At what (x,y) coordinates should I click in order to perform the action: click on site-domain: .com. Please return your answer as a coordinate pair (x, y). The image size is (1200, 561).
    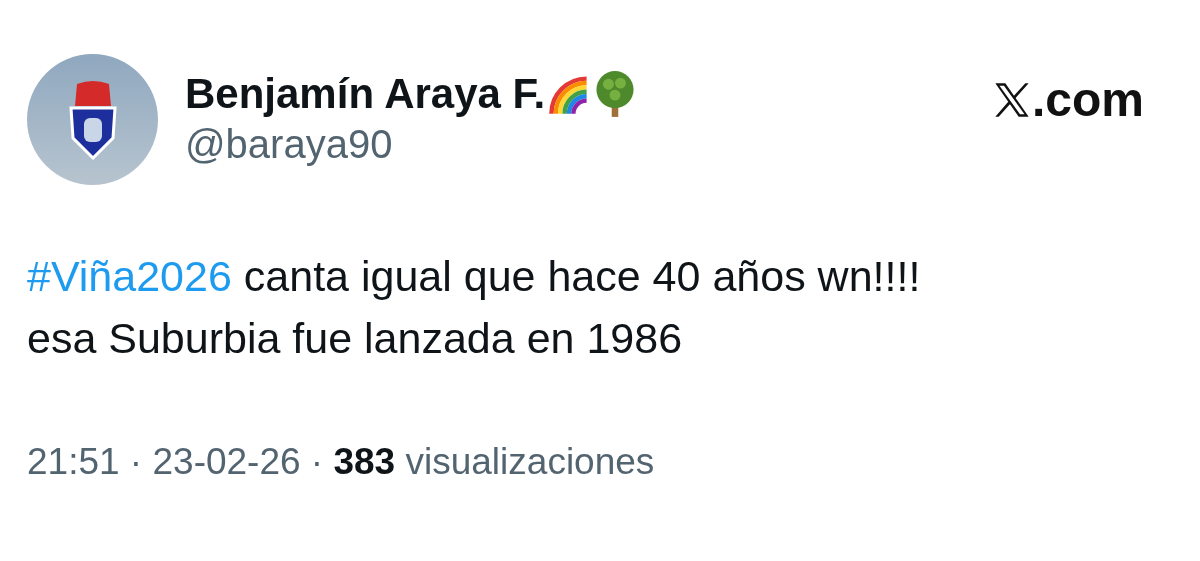
    Looking at the image, I should click on (1087, 99).